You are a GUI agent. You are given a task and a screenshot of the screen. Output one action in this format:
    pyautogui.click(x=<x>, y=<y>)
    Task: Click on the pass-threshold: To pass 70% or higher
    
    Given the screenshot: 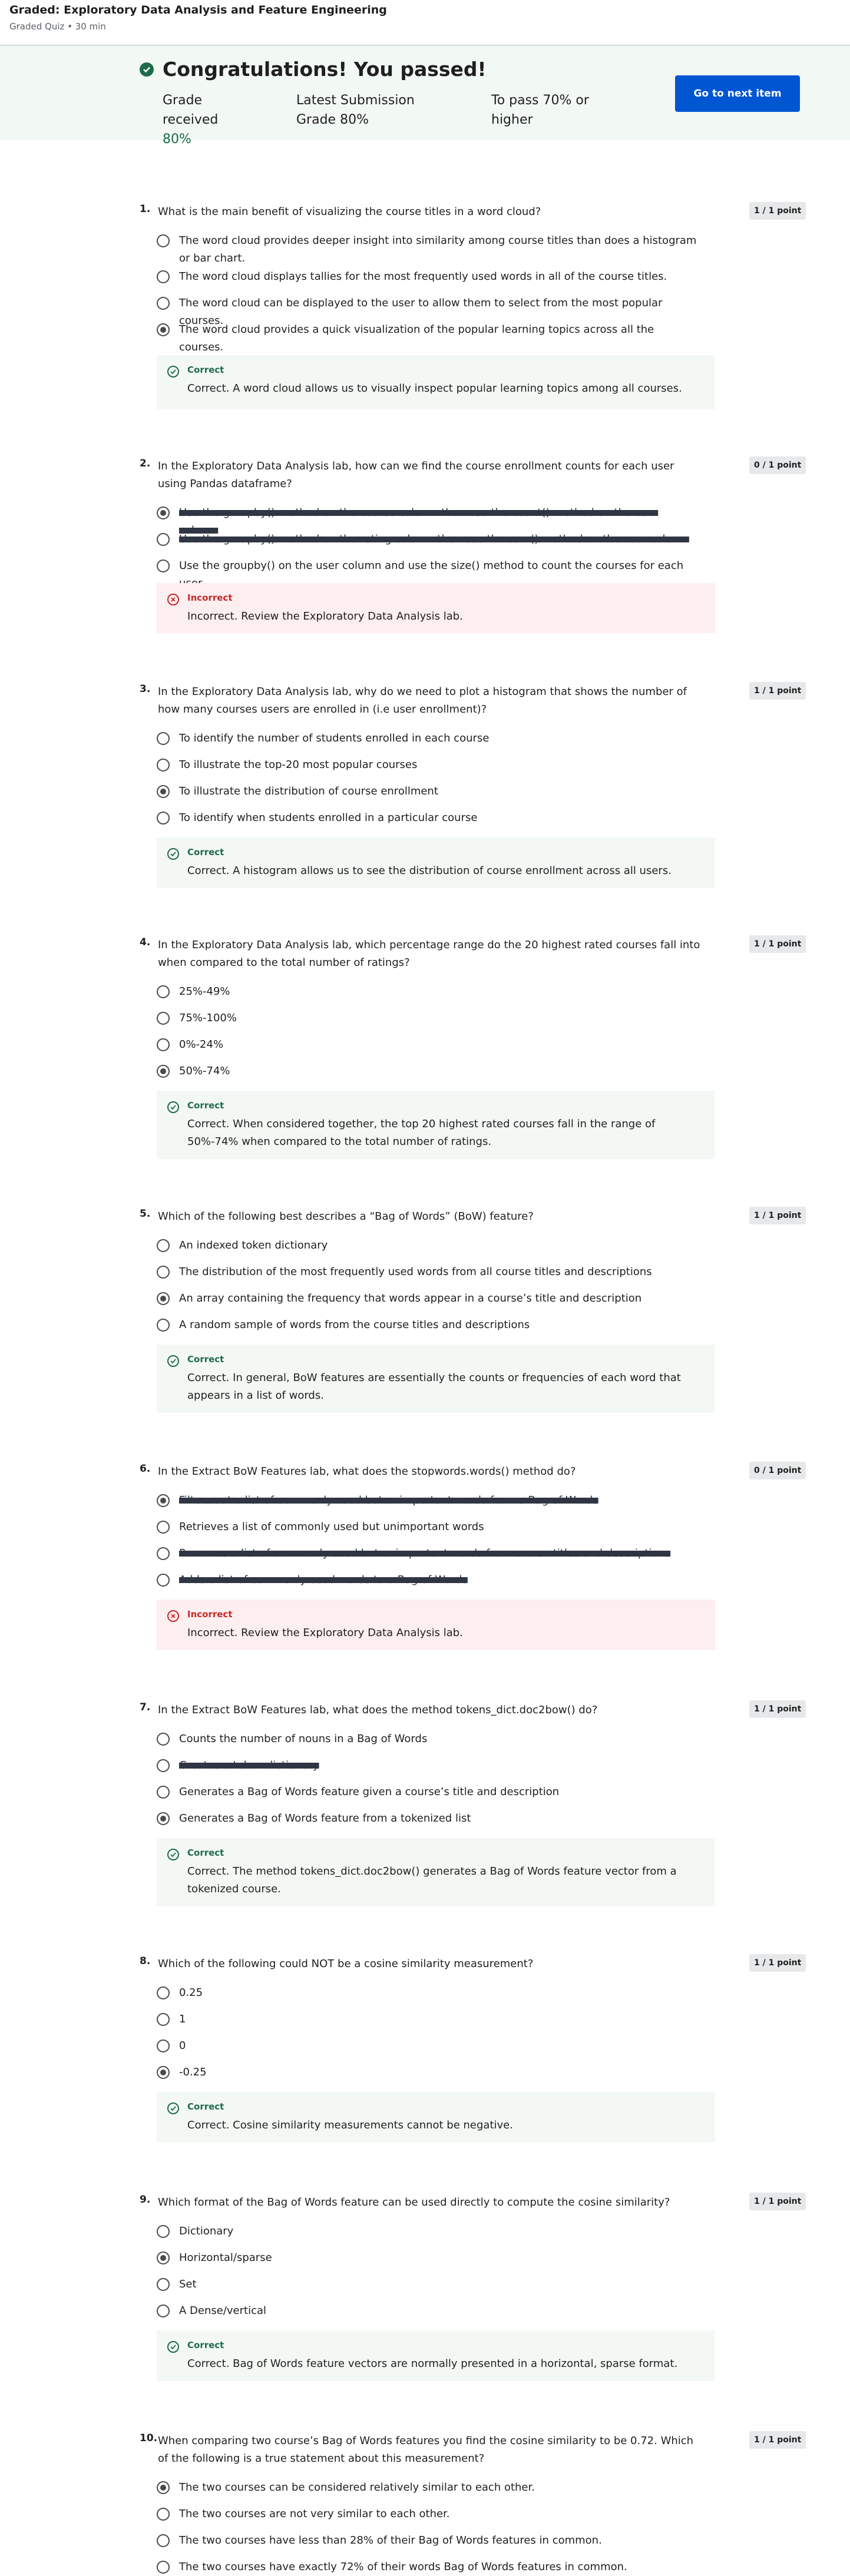 What is the action you would take?
    pyautogui.click(x=547, y=110)
    